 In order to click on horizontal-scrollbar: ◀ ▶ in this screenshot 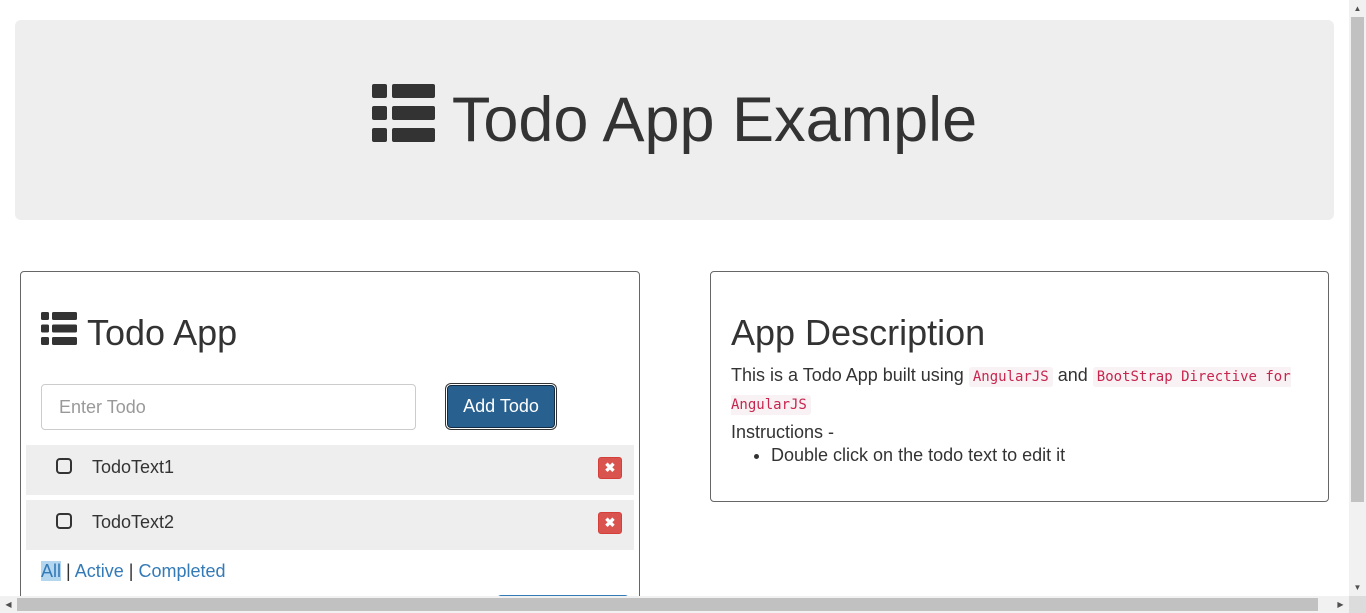, I will do `click(674, 604)`.